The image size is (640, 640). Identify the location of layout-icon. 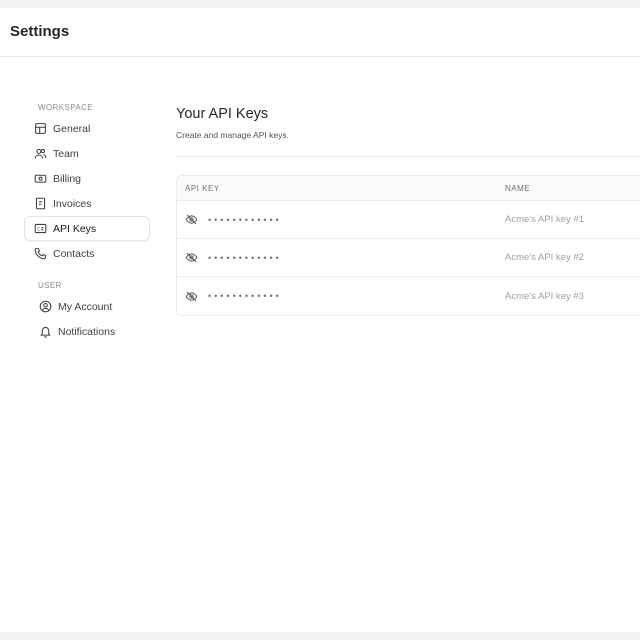
(40, 128).